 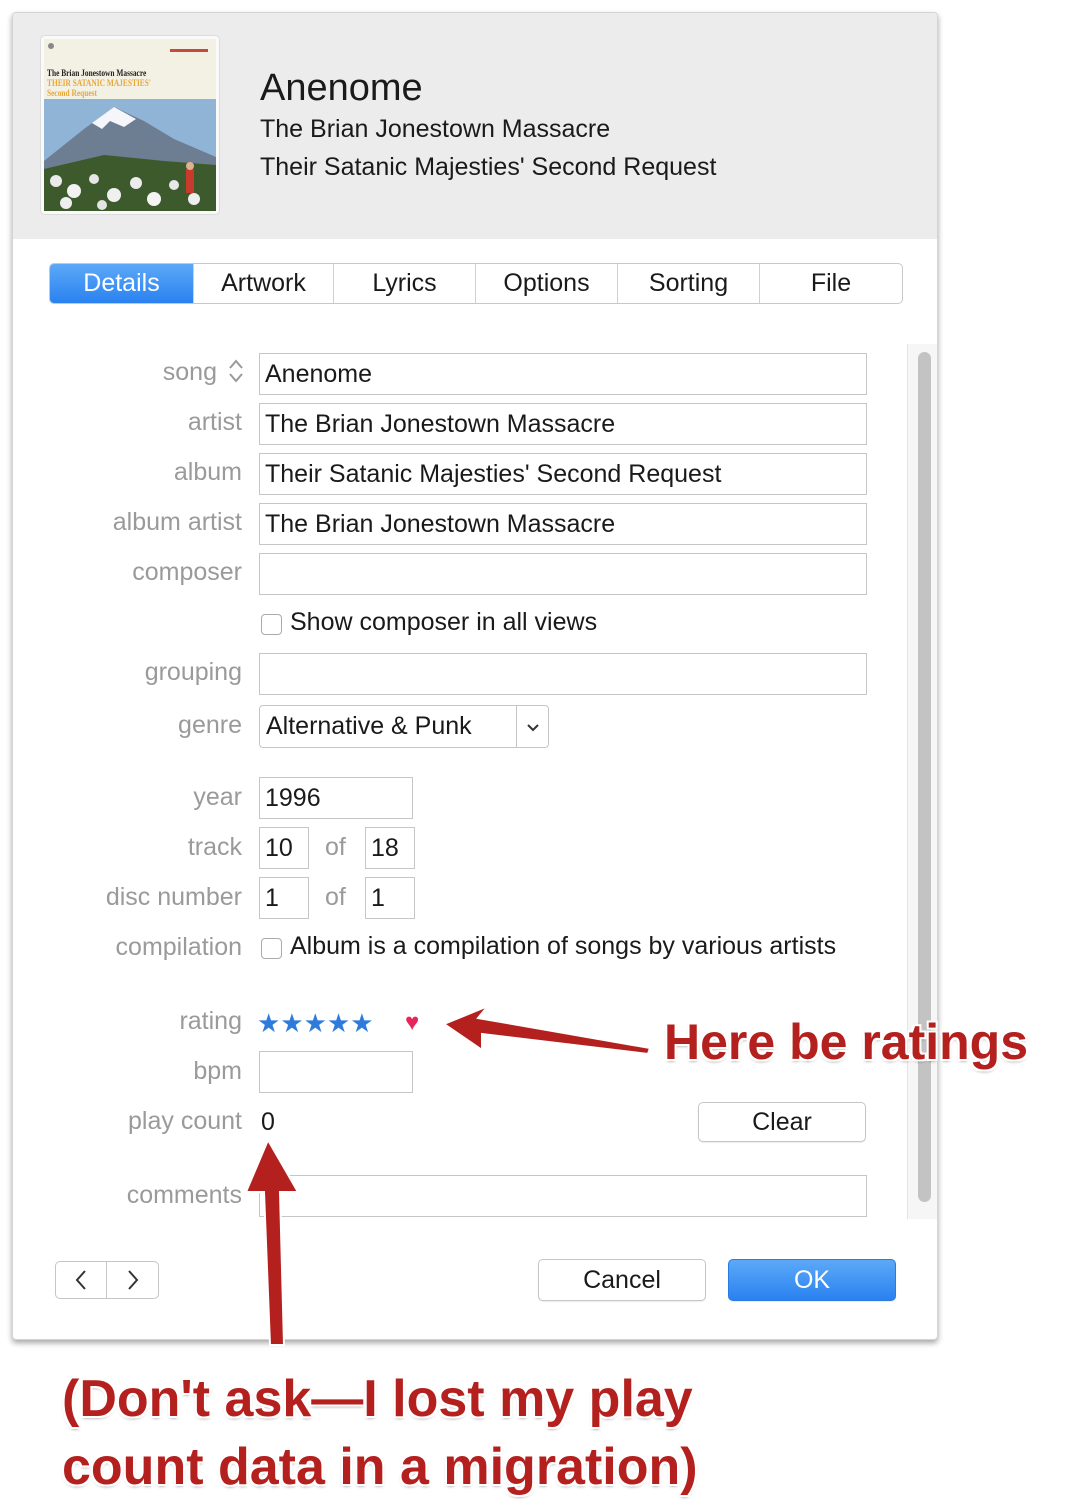 What do you see at coordinates (336, 1072) in the screenshot?
I see `bpm-field` at bounding box center [336, 1072].